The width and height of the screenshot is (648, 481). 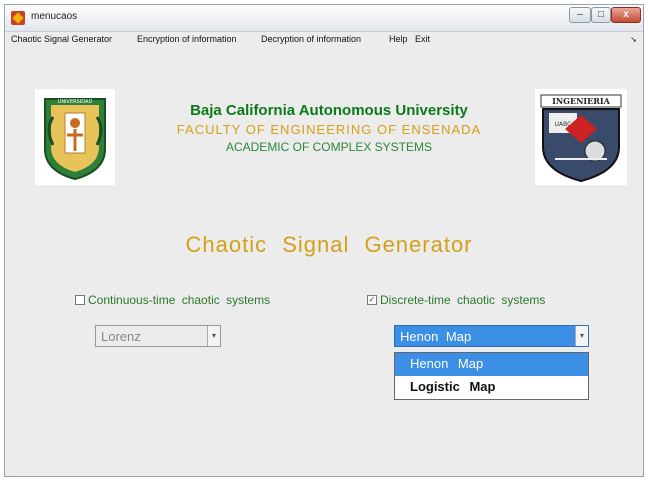 I want to click on academic-name: ACADEMIC OF COMPLEX SYSTEMS, so click(x=329, y=147).